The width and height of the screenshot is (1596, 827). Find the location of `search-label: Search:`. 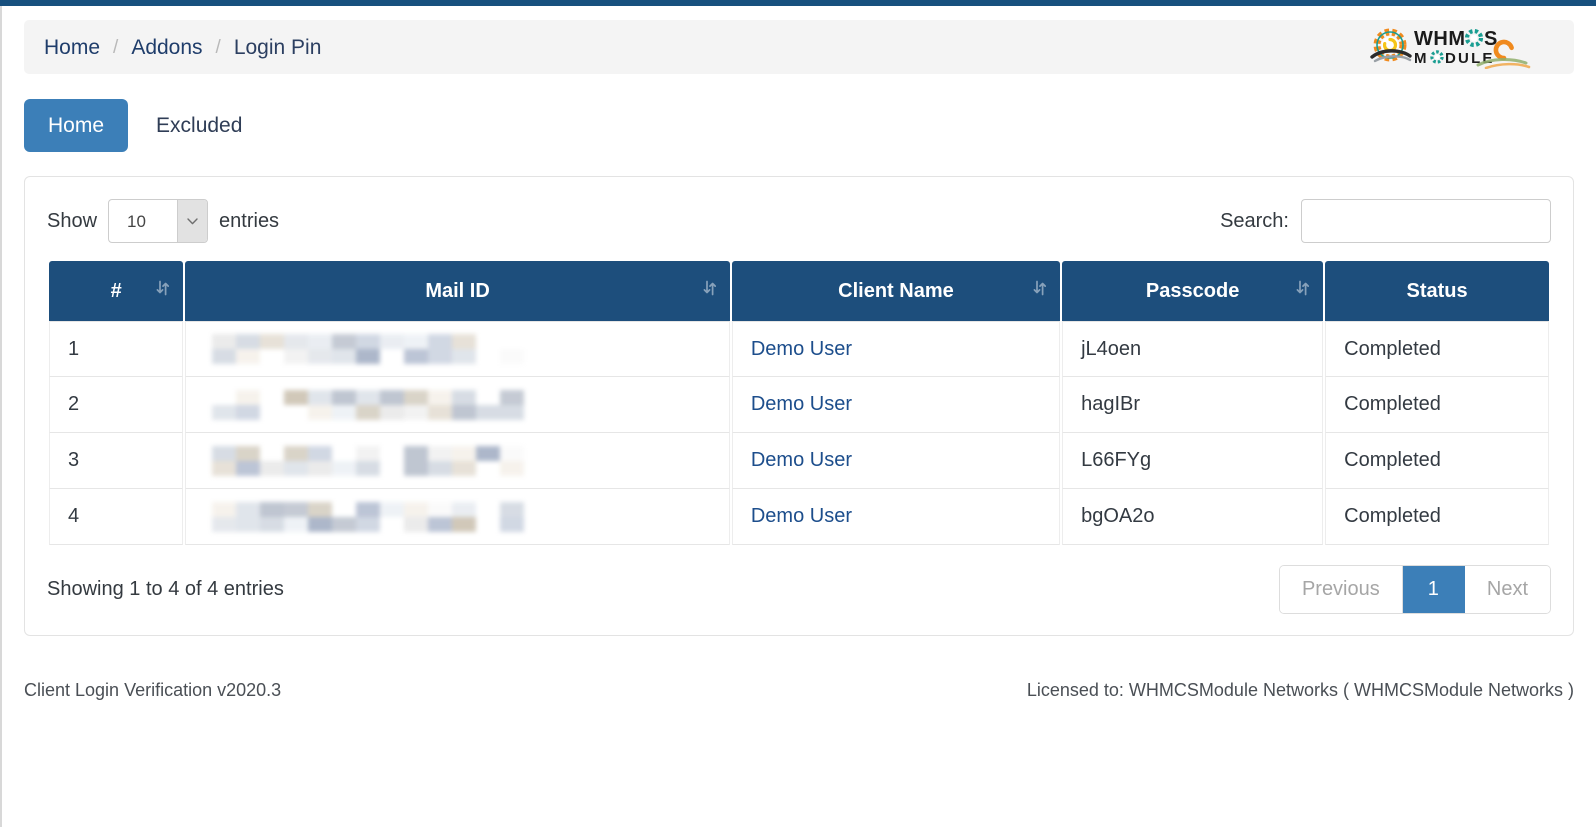

search-label: Search: is located at coordinates (1254, 220).